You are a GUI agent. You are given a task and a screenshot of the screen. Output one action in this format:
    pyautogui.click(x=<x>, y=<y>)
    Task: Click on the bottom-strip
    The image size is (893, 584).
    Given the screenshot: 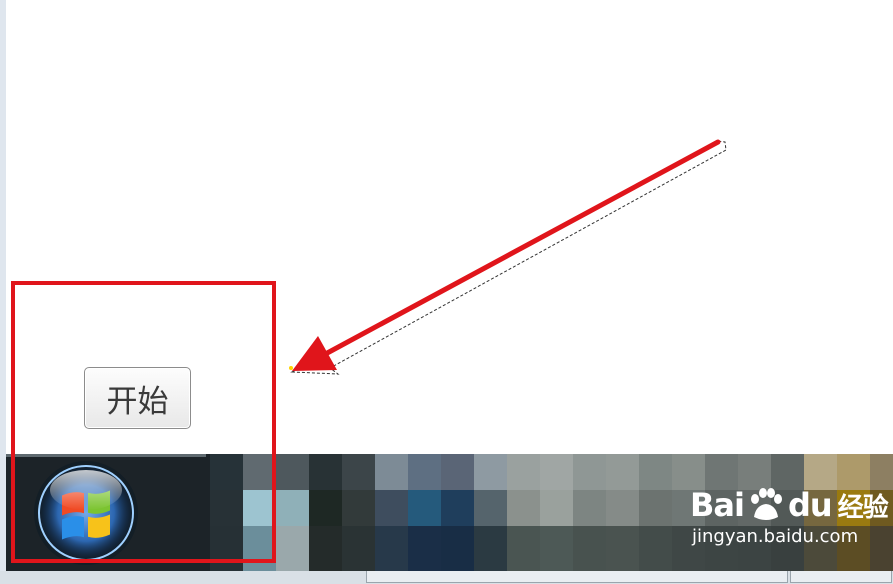 What is the action you would take?
    pyautogui.click(x=446, y=577)
    